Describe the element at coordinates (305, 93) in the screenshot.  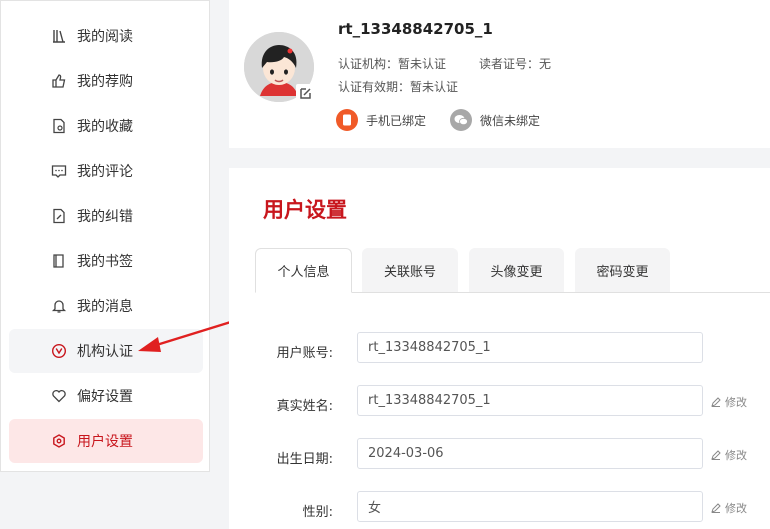
I see `edit-avatar-icon` at that location.